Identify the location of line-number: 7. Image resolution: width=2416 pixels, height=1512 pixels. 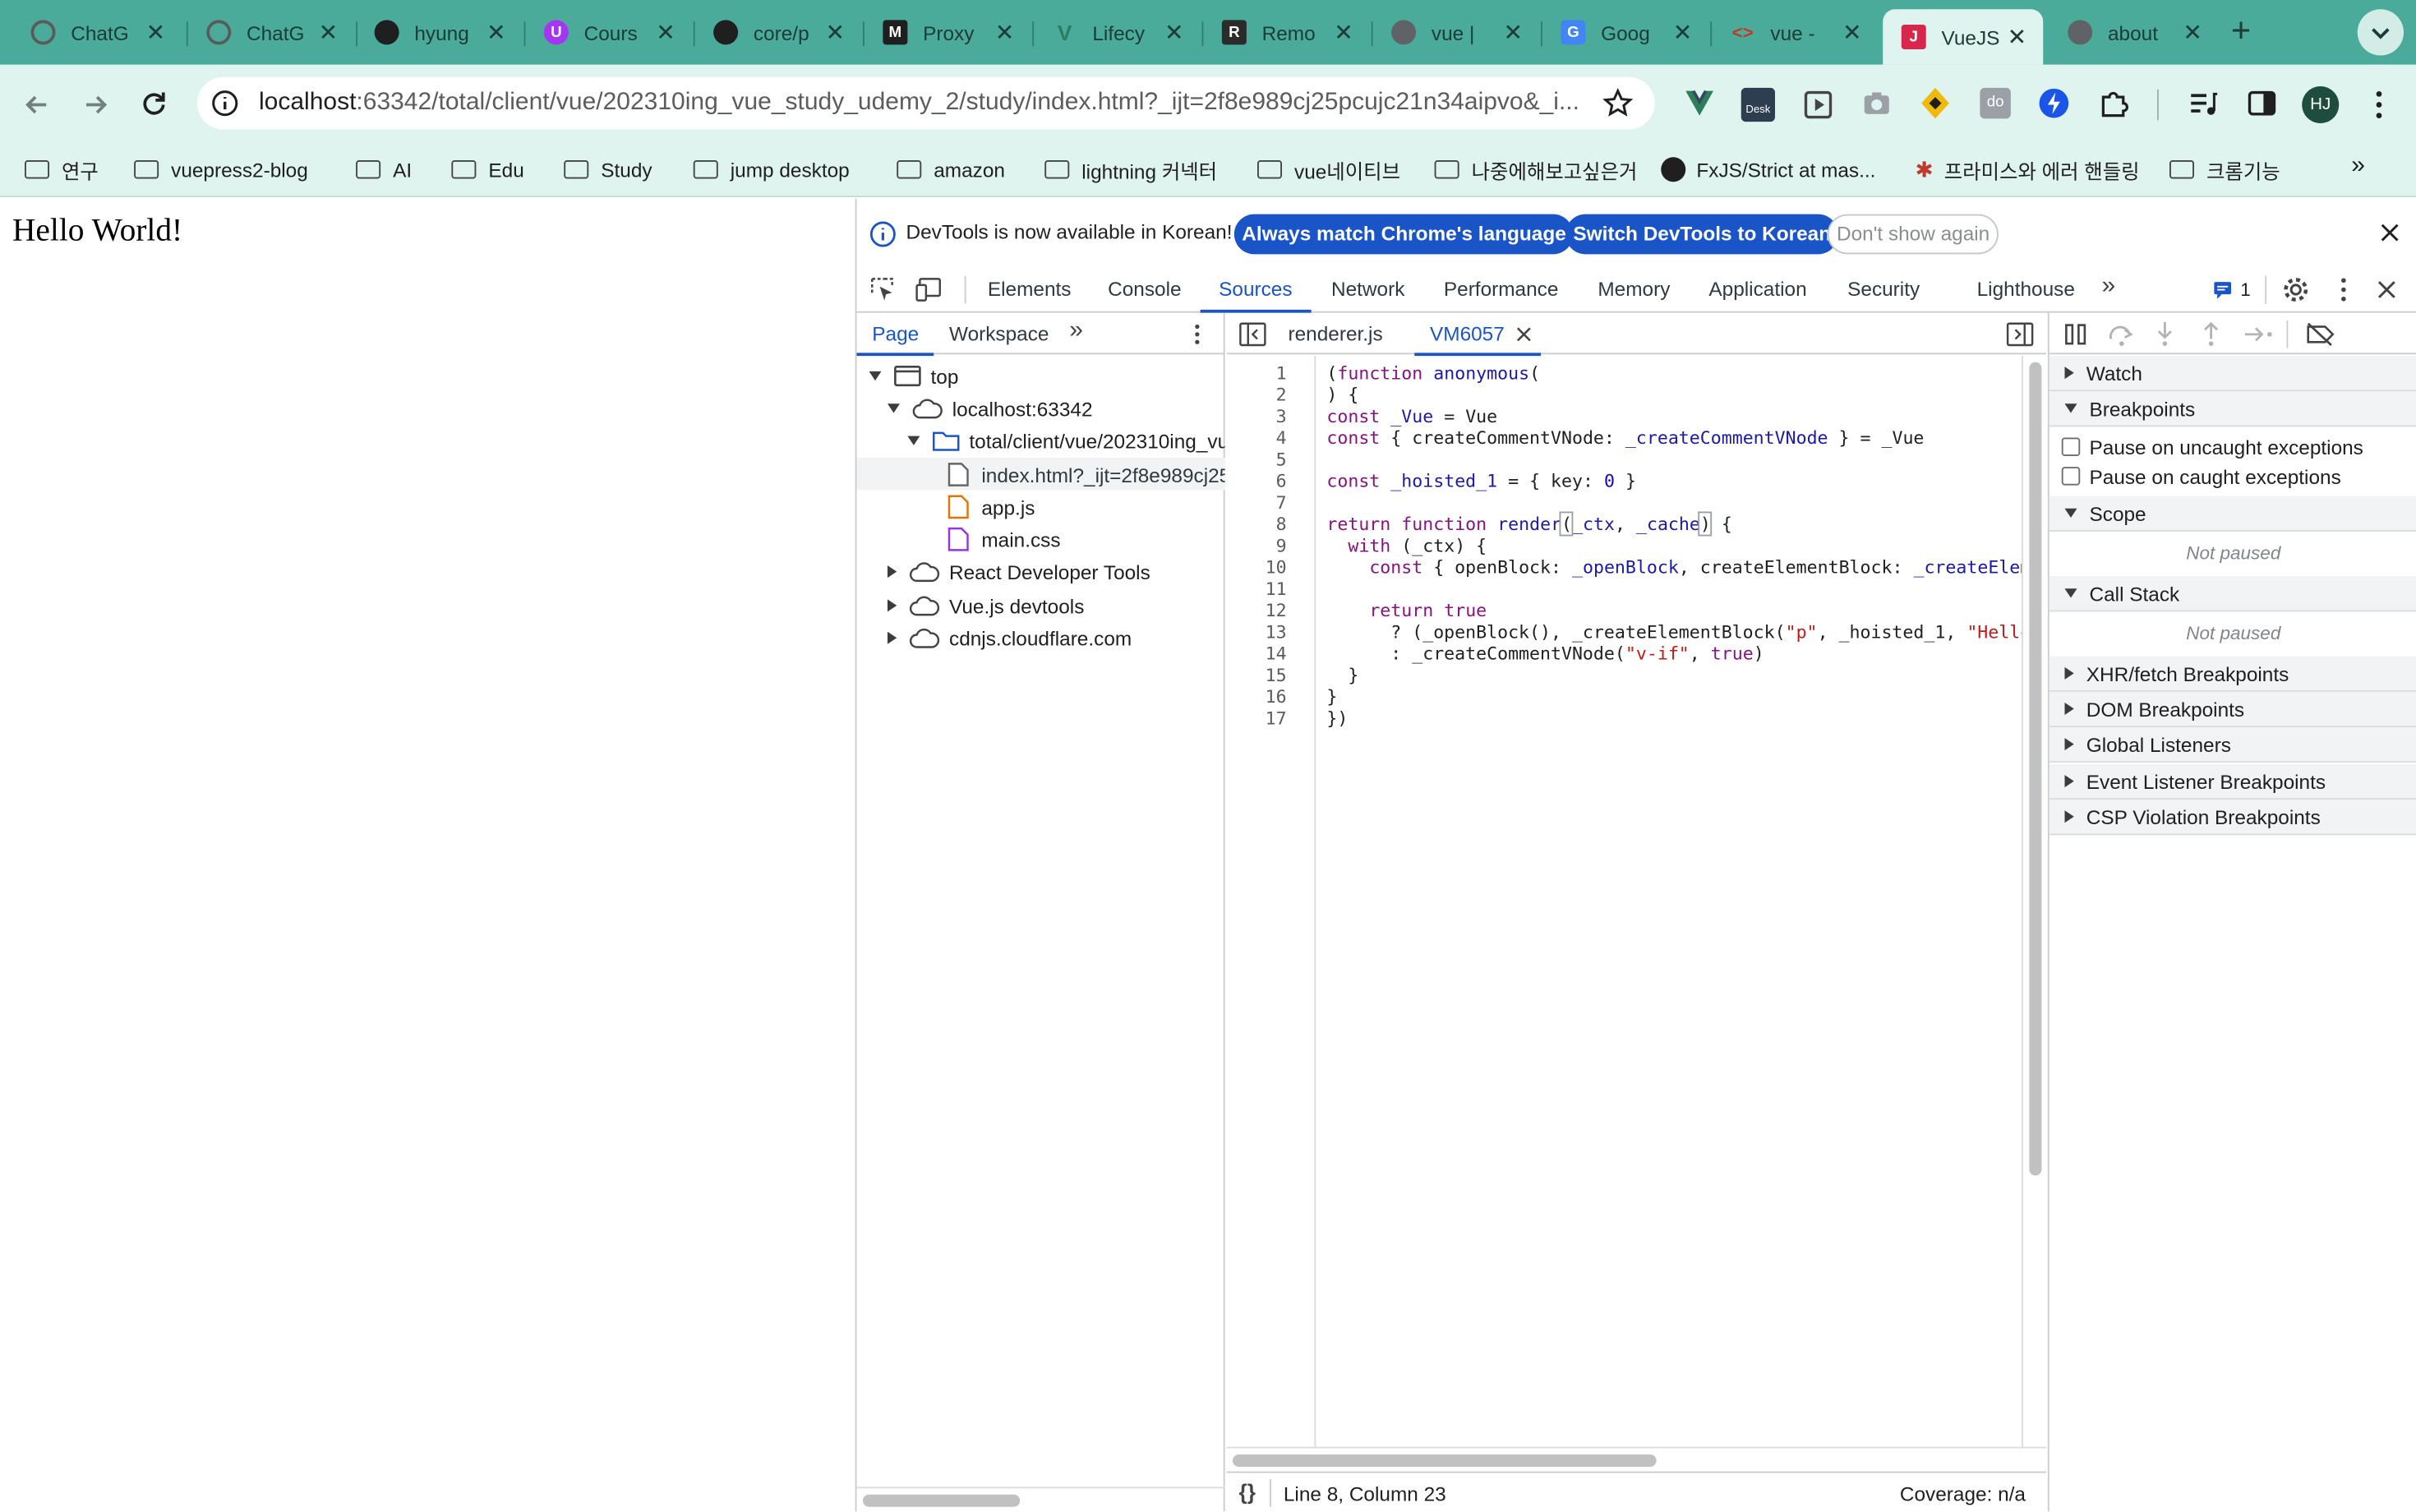
(1282, 502).